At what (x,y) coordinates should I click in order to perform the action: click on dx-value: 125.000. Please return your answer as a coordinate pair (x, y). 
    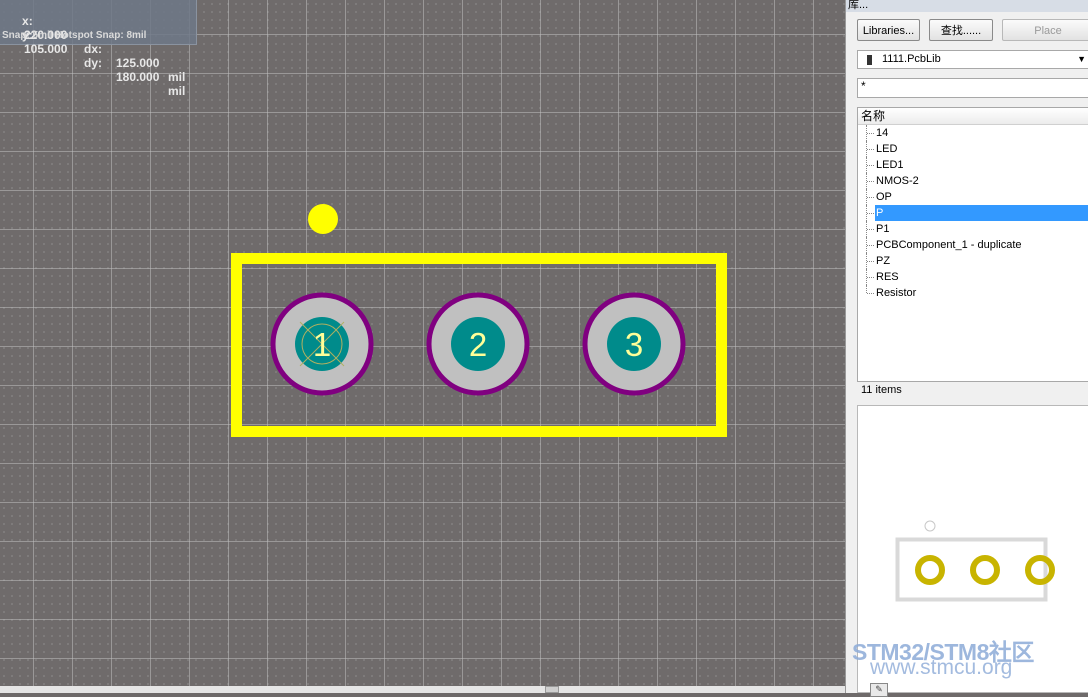
    Looking at the image, I should click on (138, 63).